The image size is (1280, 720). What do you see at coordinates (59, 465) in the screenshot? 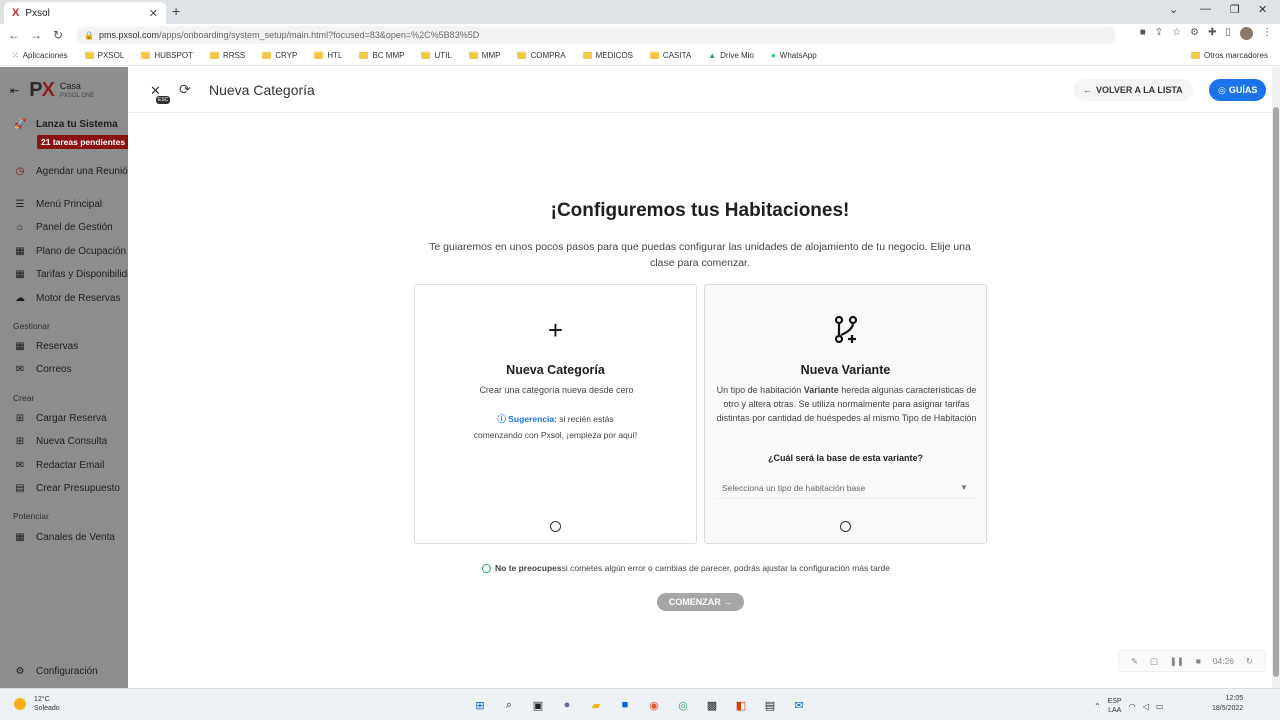
I see `sidebar-item-compose-email: ✉ Redactar Email` at bounding box center [59, 465].